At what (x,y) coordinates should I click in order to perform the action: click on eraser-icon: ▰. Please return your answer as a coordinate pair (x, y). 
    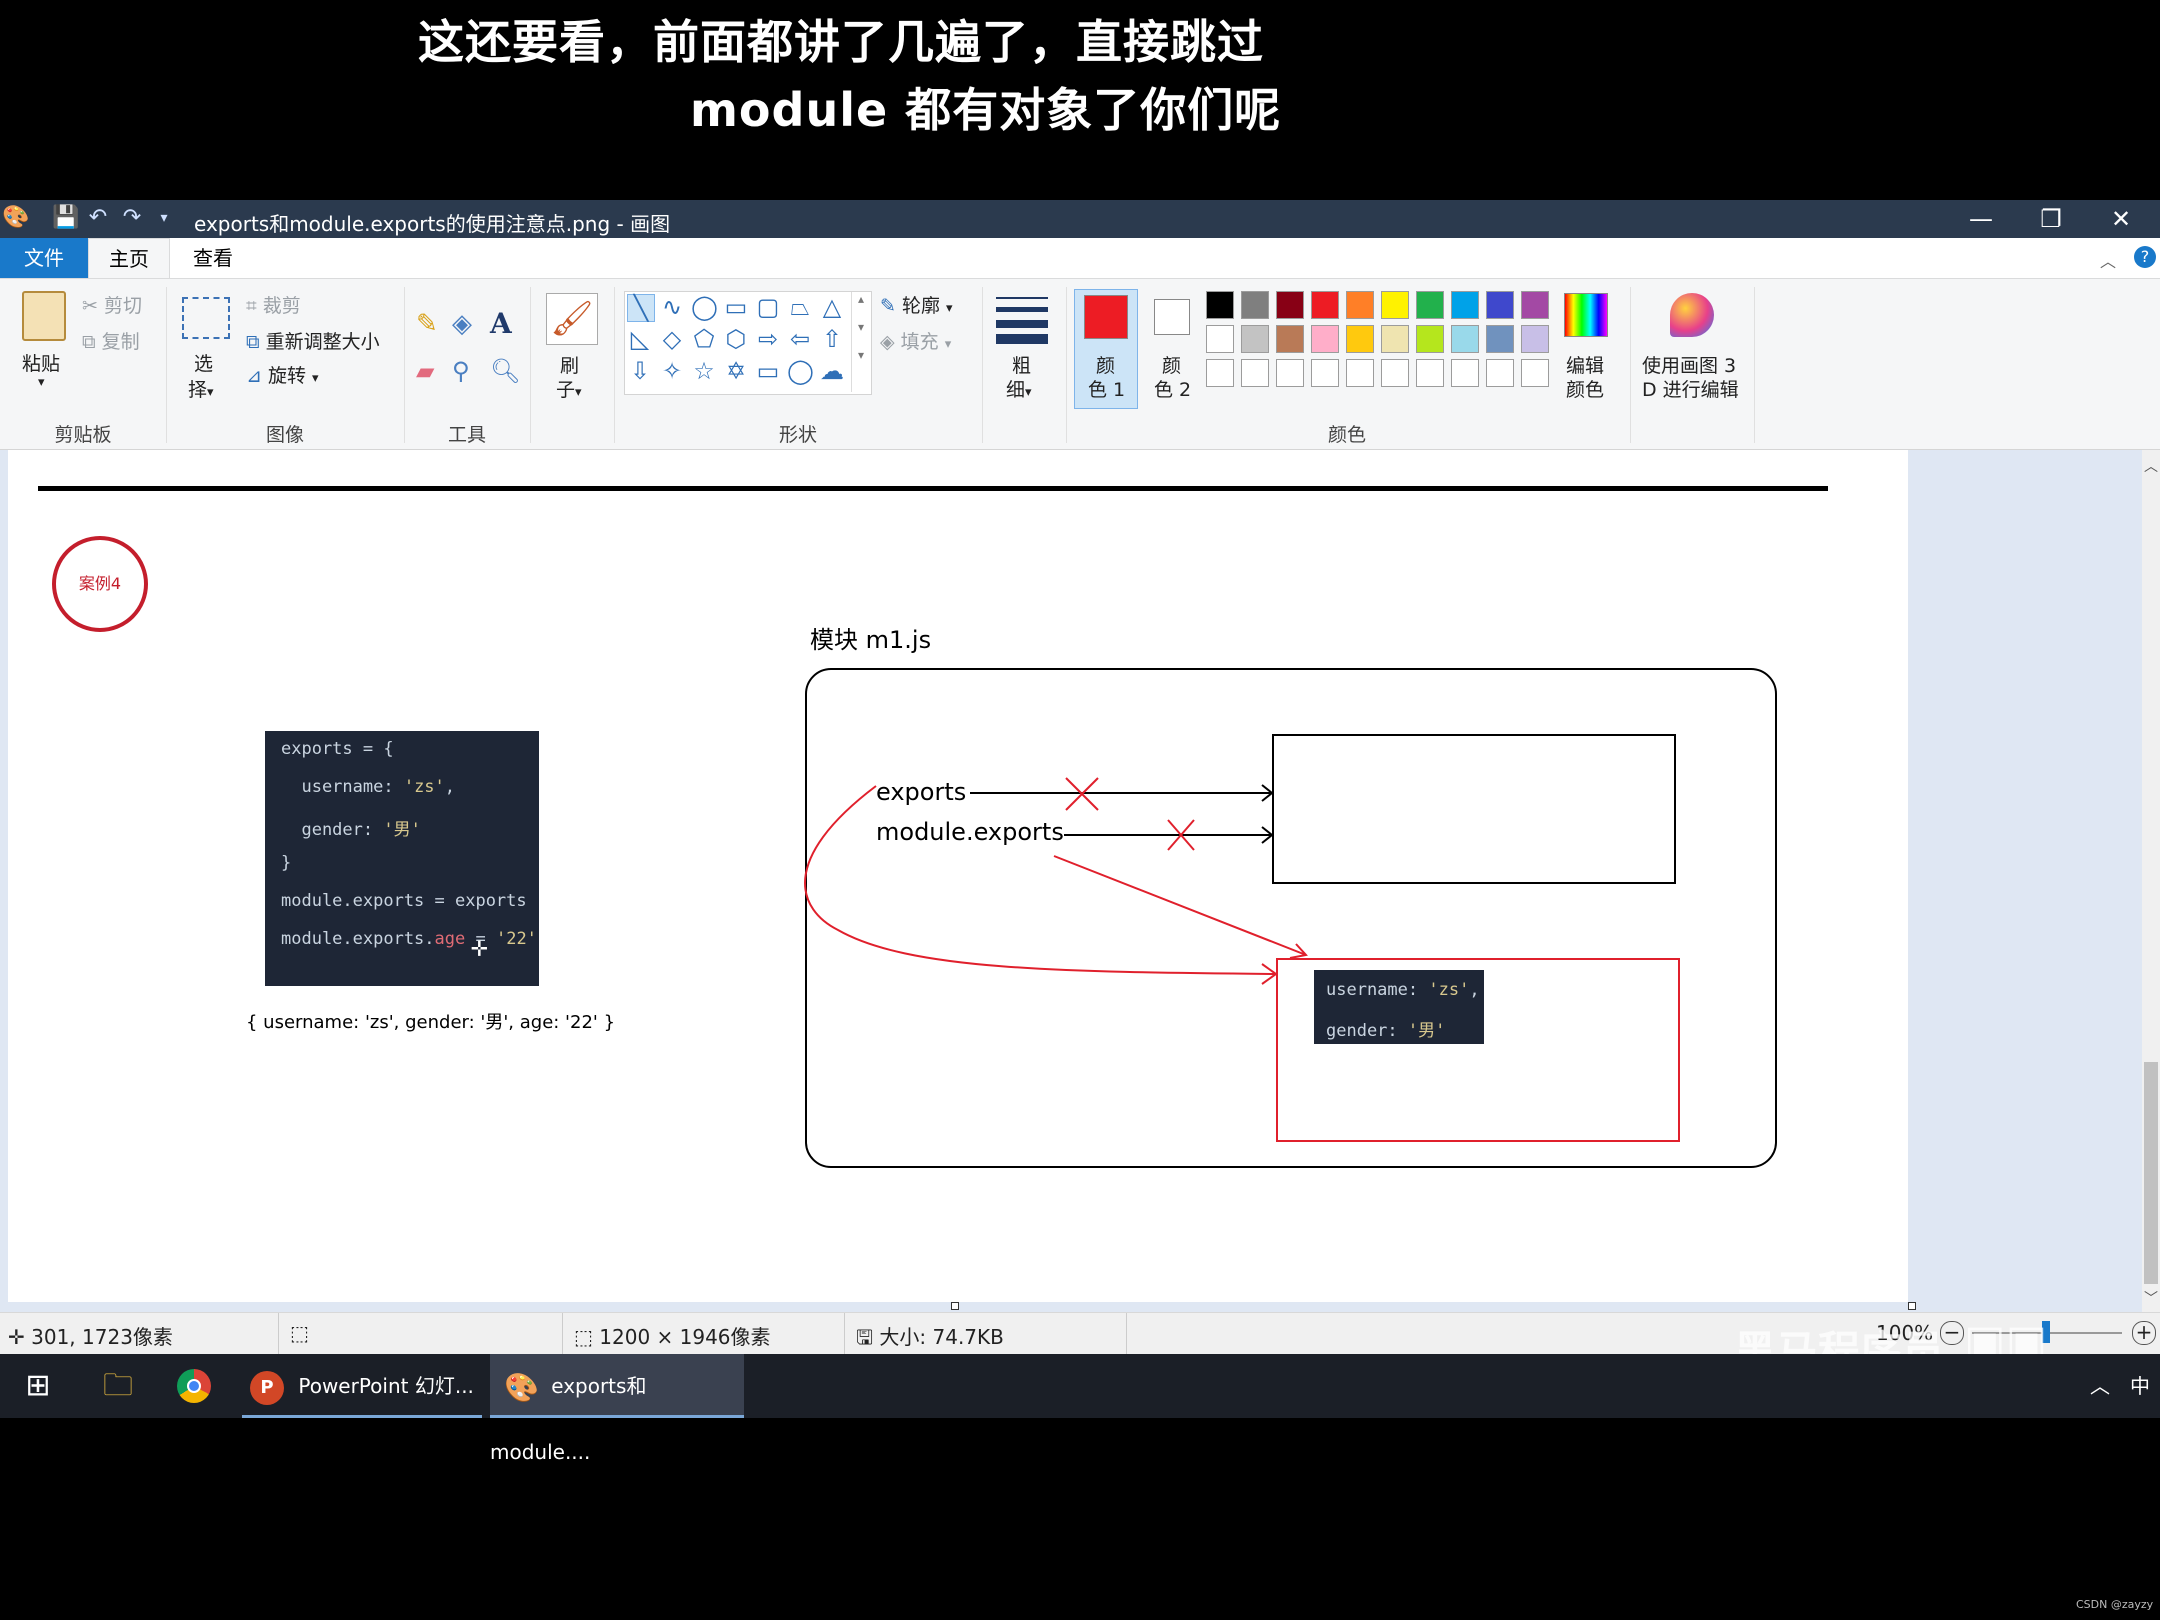
    Looking at the image, I should click on (425, 371).